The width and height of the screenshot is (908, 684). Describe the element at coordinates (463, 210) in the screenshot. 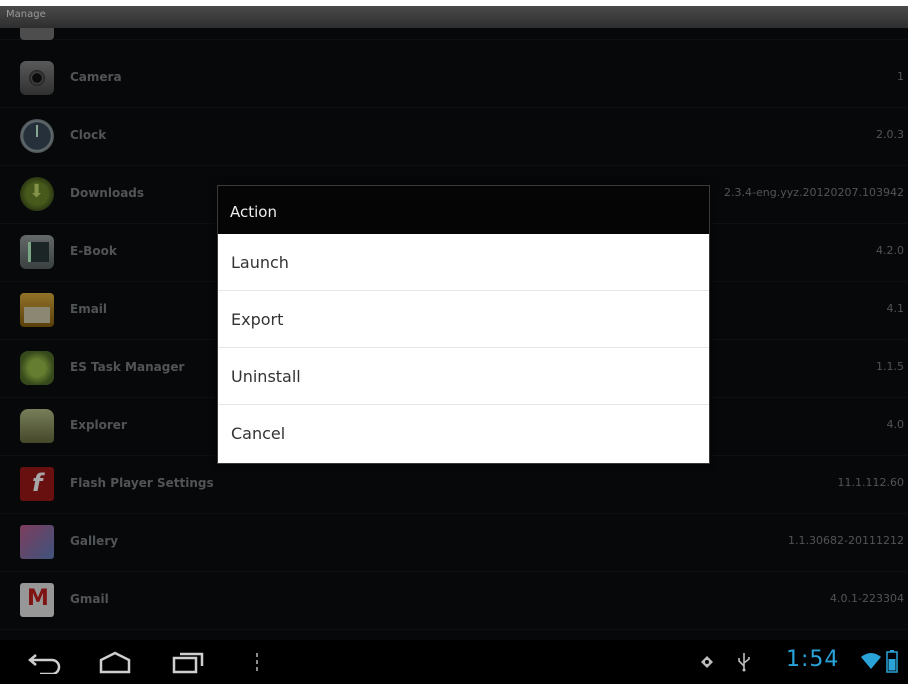

I see `dialog-header: Action` at that location.